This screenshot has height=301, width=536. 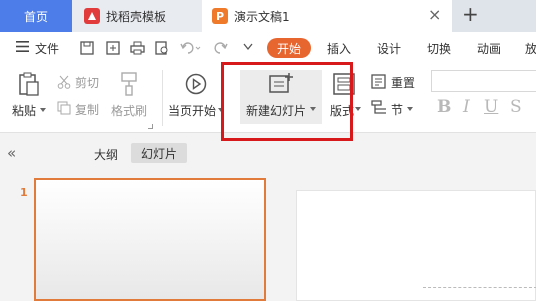 What do you see at coordinates (389, 48) in the screenshot?
I see `menu-tab-design: 设计` at bounding box center [389, 48].